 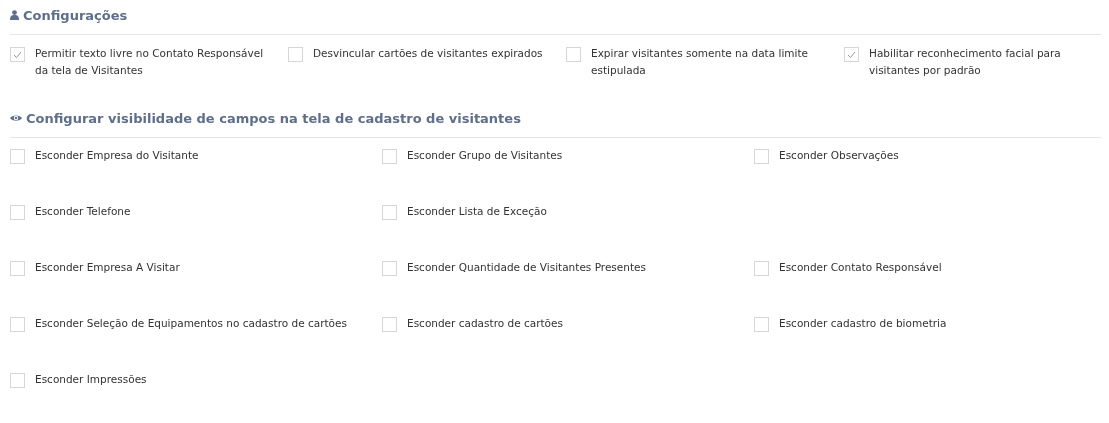 What do you see at coordinates (860, 267) in the screenshot?
I see `option-label: Esconder Contato Responsável` at bounding box center [860, 267].